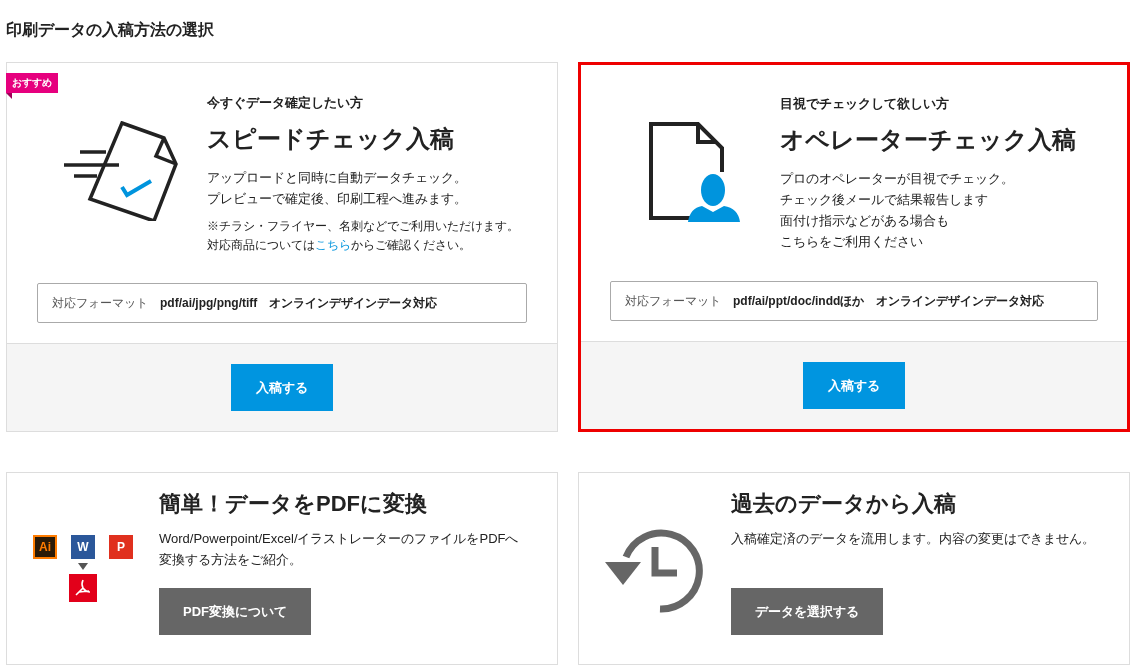 Image resolution: width=1135 pixels, height=670 pixels. What do you see at coordinates (897, 210) in the screenshot?
I see `description: プロのオペレーターが目視でチェック。 チェック後メールで結果報告します 面付け指示などがある場合も こちらをご利用ください` at bounding box center [897, 210].